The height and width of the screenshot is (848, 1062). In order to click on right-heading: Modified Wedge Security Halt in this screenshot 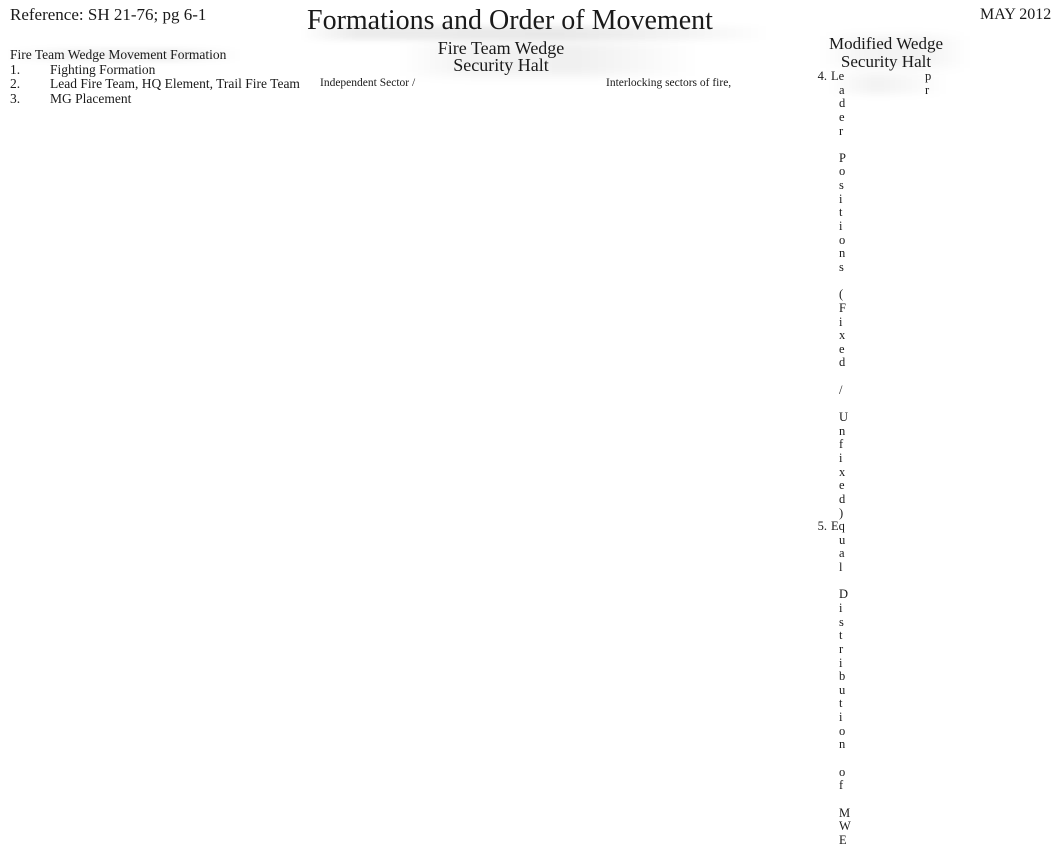, I will do `click(886, 53)`.